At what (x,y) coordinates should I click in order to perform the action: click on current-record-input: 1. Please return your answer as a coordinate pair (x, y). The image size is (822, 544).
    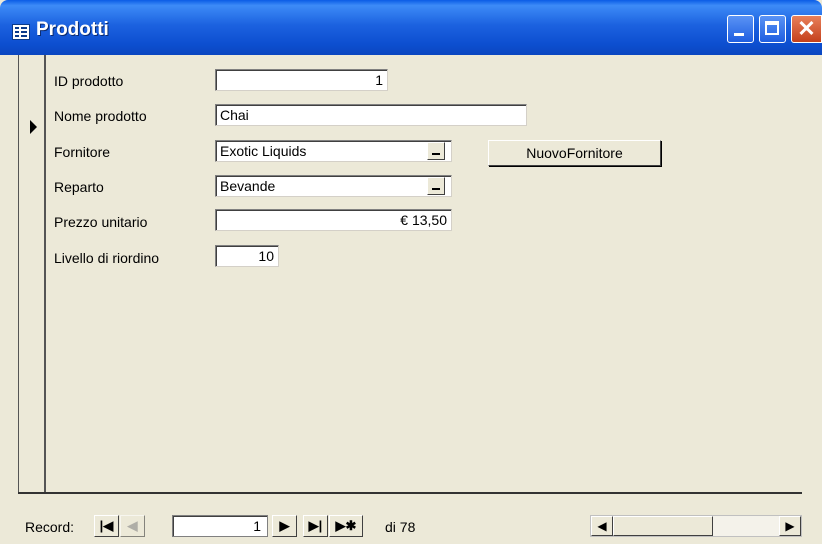
    Looking at the image, I should click on (220, 526).